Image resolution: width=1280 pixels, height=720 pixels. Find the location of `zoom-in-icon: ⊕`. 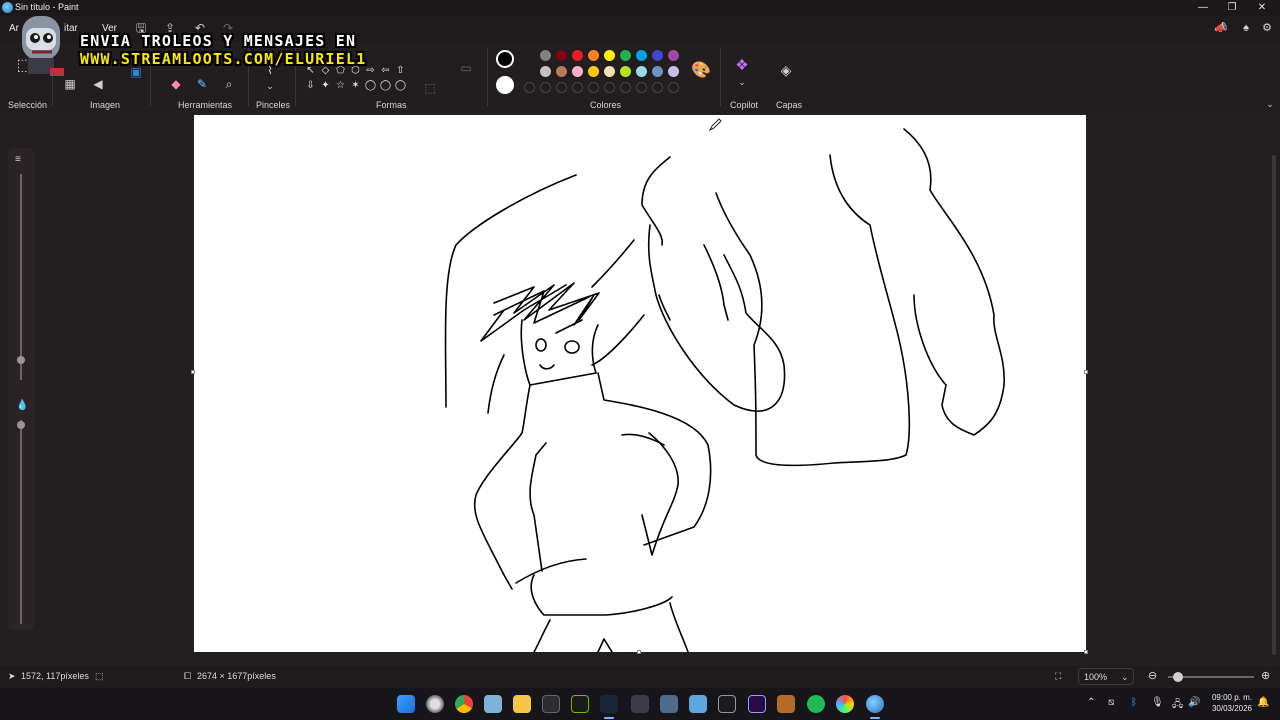

zoom-in-icon: ⊕ is located at coordinates (1265, 675).